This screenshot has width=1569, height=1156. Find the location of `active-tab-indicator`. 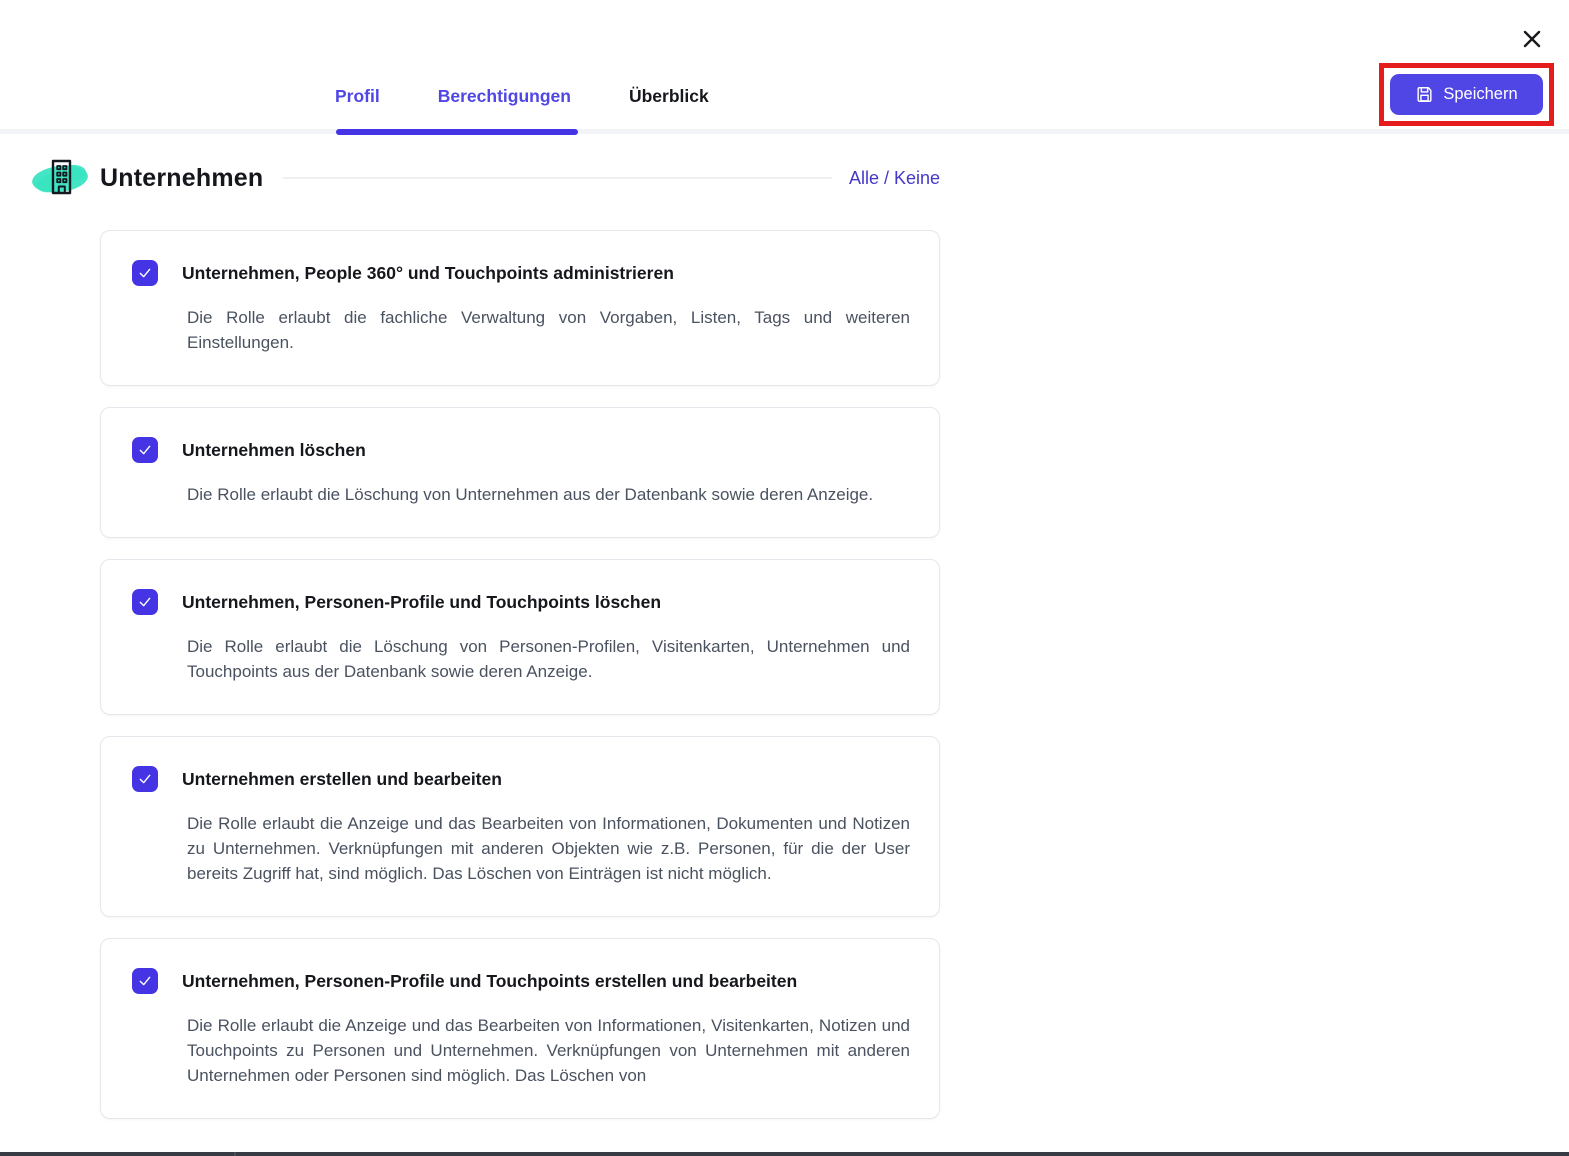

active-tab-indicator is located at coordinates (457, 132).